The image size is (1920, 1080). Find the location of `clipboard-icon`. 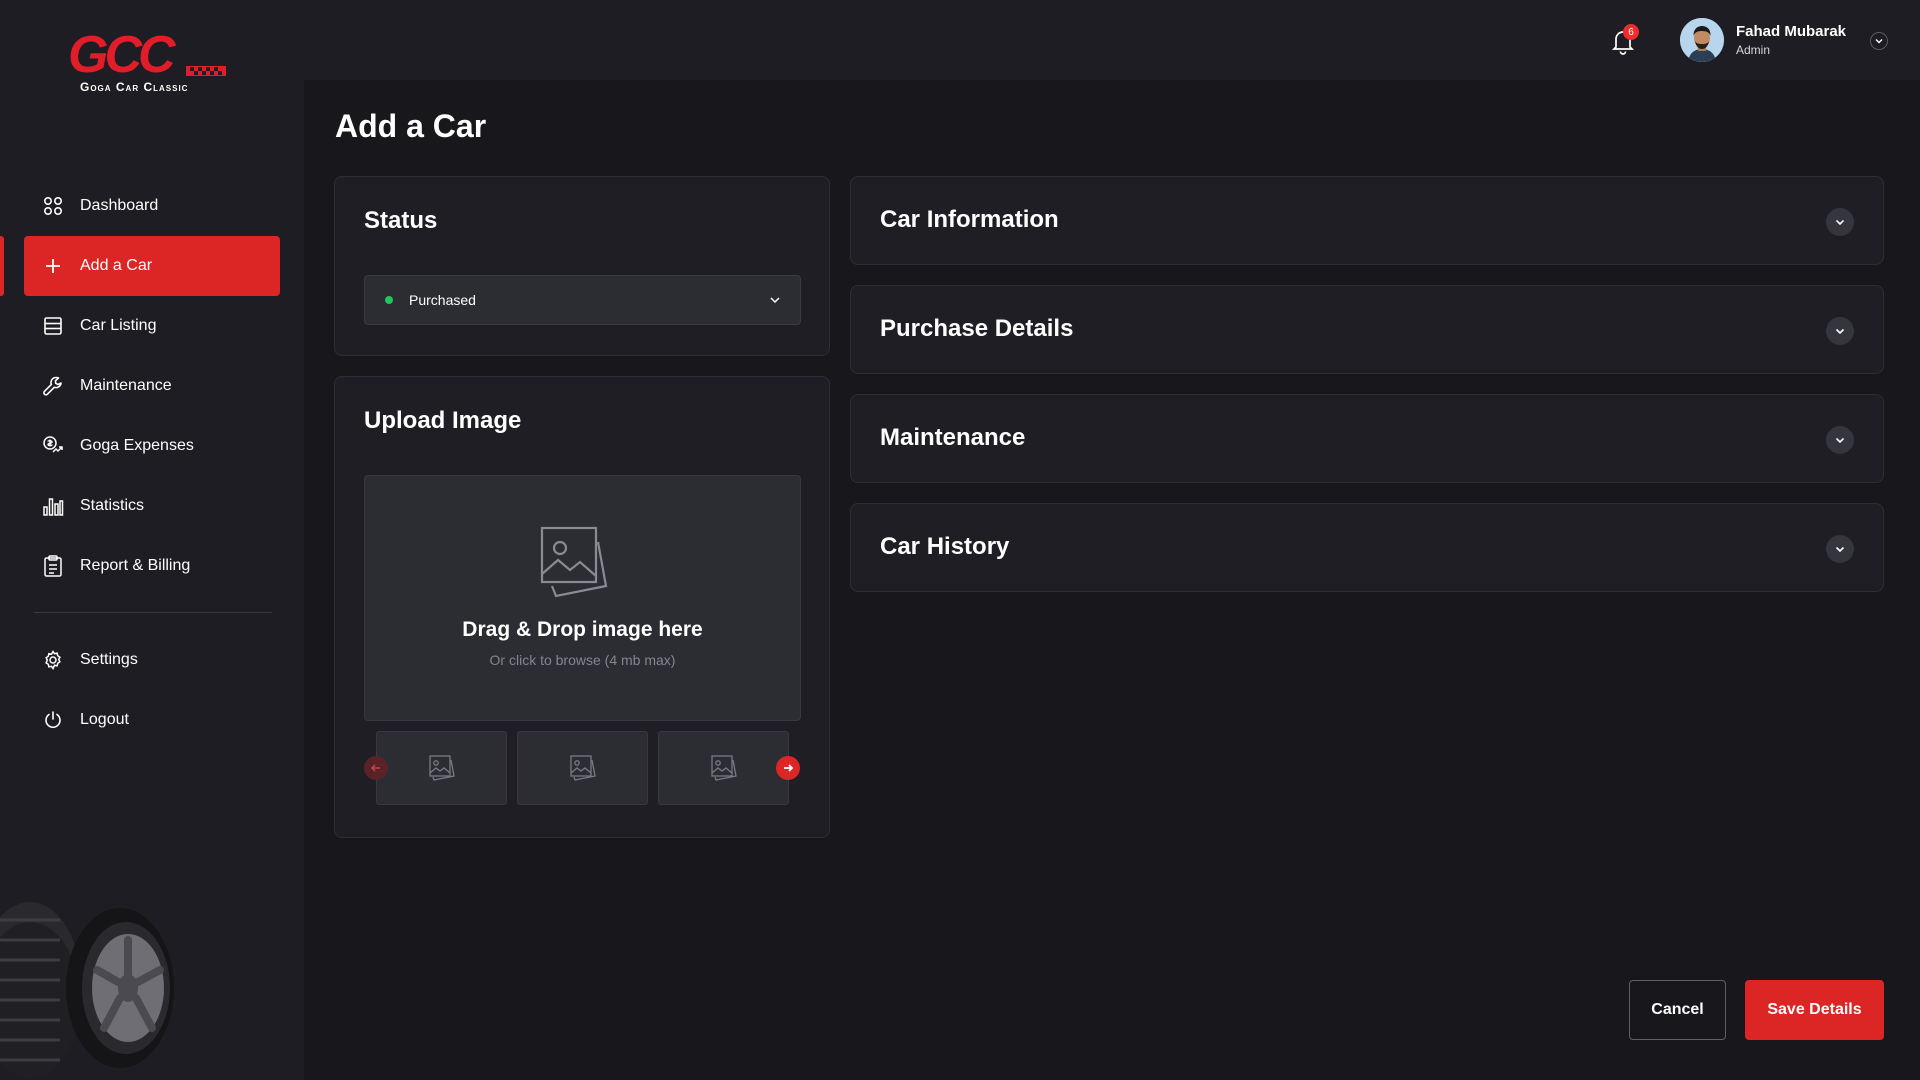

clipboard-icon is located at coordinates (53, 566).